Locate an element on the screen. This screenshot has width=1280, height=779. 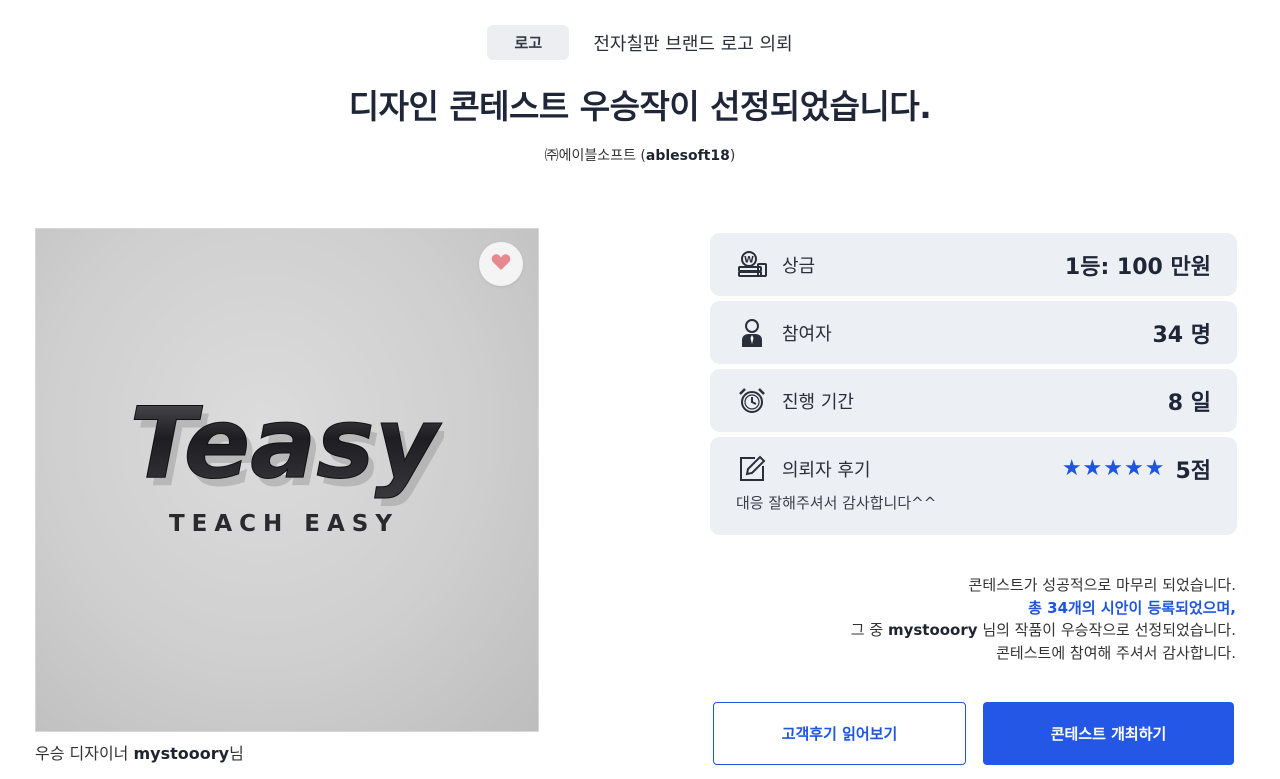
logo-tagline: TEACH EASY is located at coordinates (284, 524).